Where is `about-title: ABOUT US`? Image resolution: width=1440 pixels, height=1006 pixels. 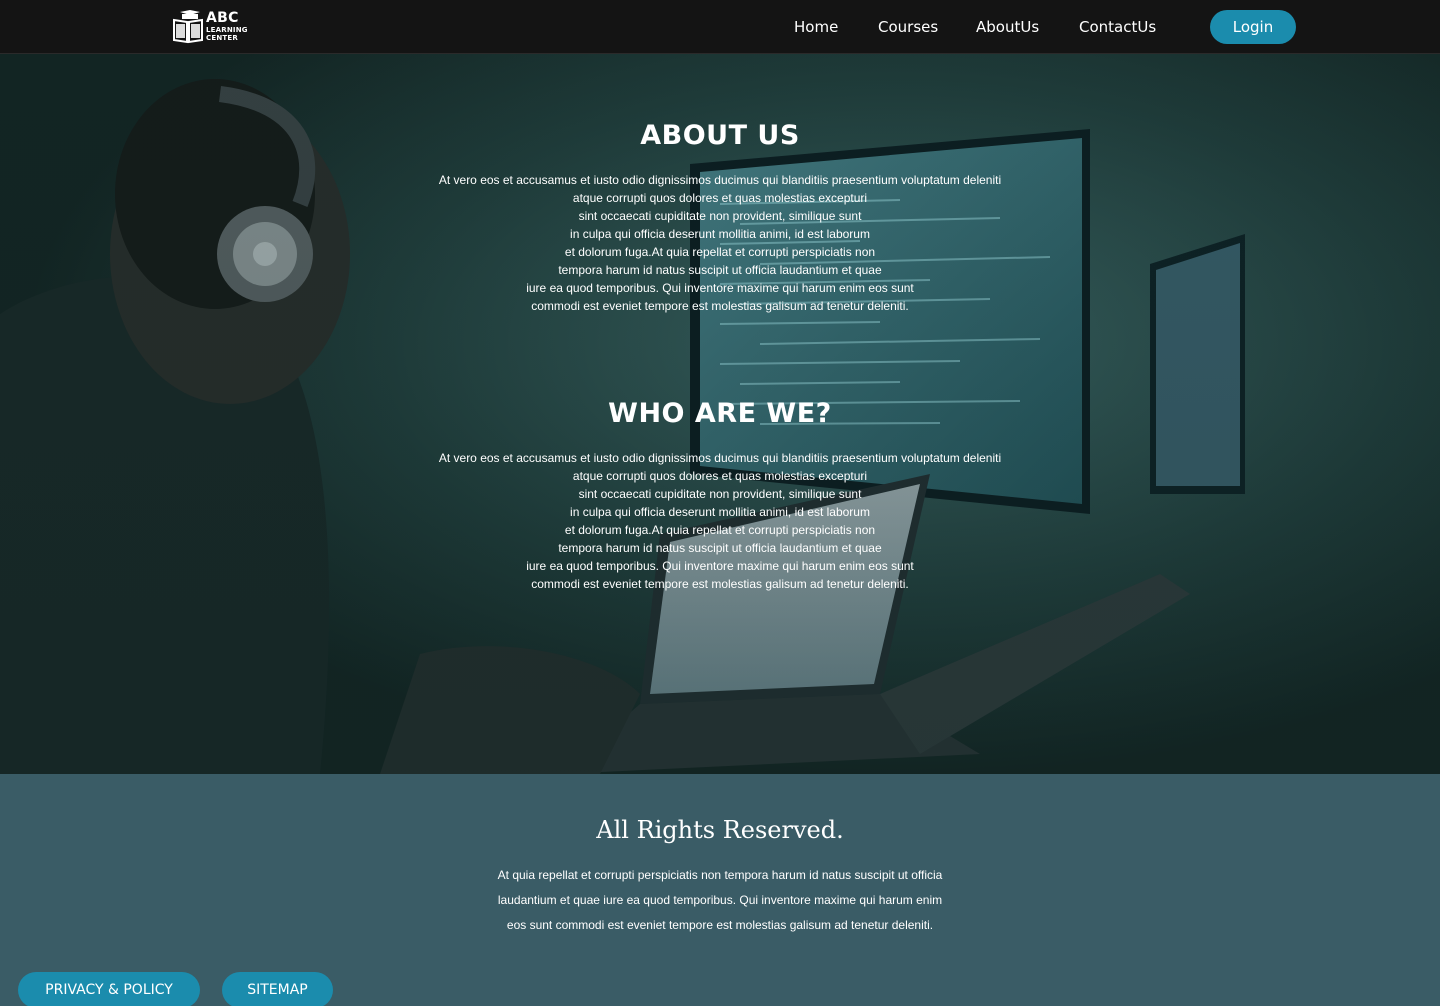 about-title: ABOUT US is located at coordinates (720, 135).